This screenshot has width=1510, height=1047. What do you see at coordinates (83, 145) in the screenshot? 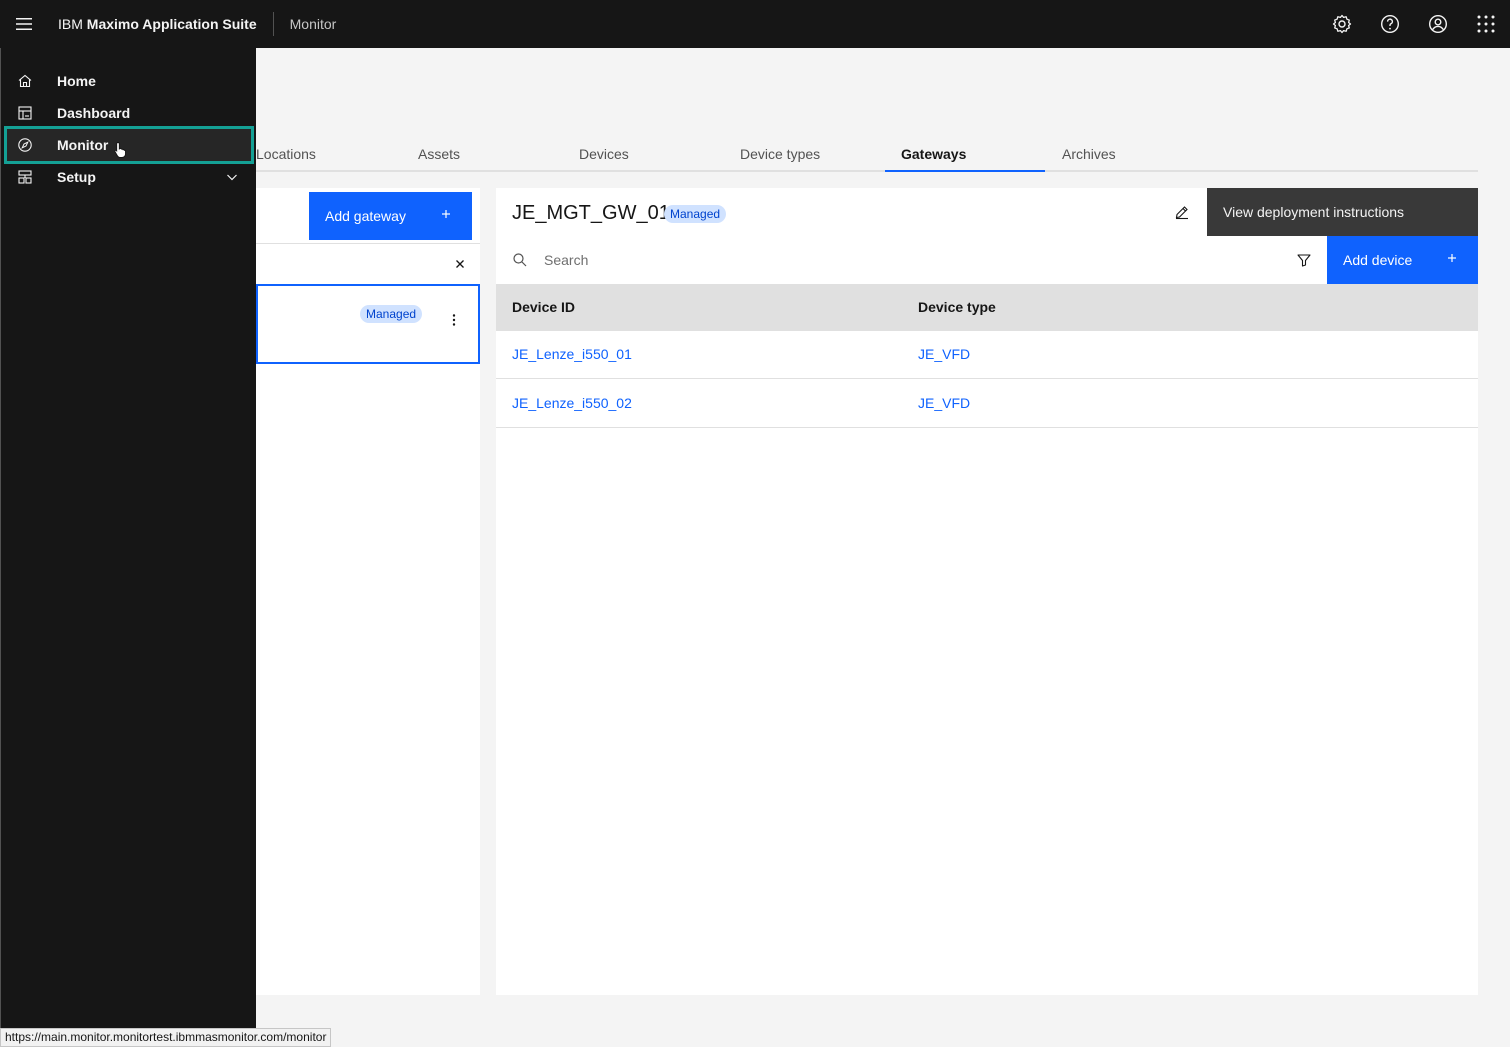
I see `sidebar-item-label: Monitor` at bounding box center [83, 145].